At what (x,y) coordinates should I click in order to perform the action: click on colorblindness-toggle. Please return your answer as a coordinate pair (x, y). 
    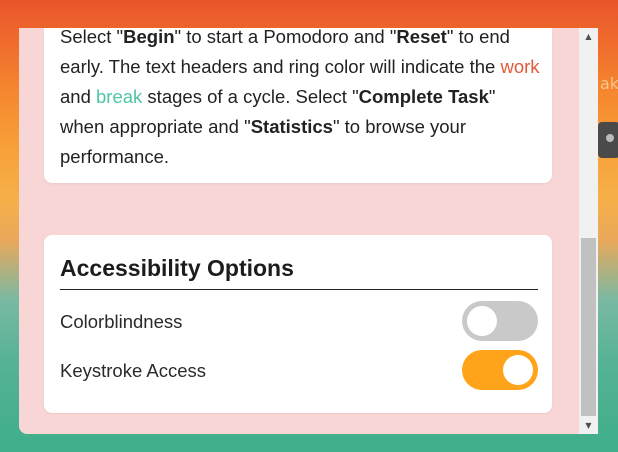
    Looking at the image, I should click on (500, 321).